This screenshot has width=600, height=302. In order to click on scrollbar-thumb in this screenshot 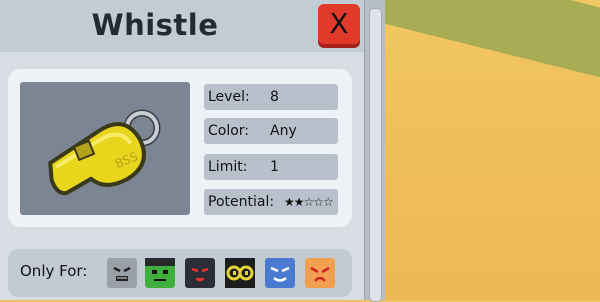, I will do `click(375, 155)`.